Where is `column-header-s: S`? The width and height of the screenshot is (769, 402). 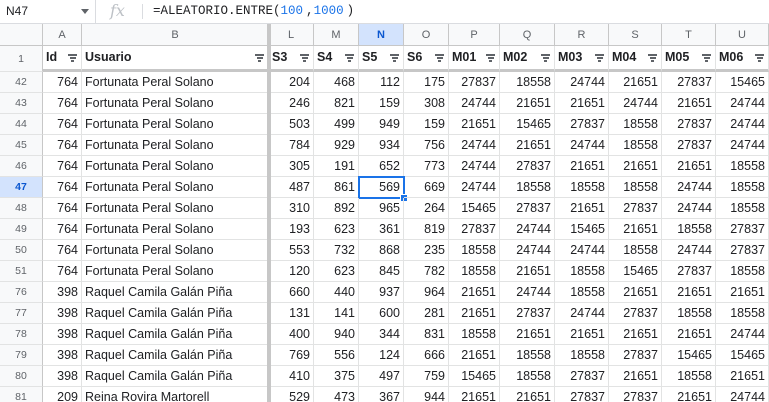
column-header-s: S is located at coordinates (635, 35).